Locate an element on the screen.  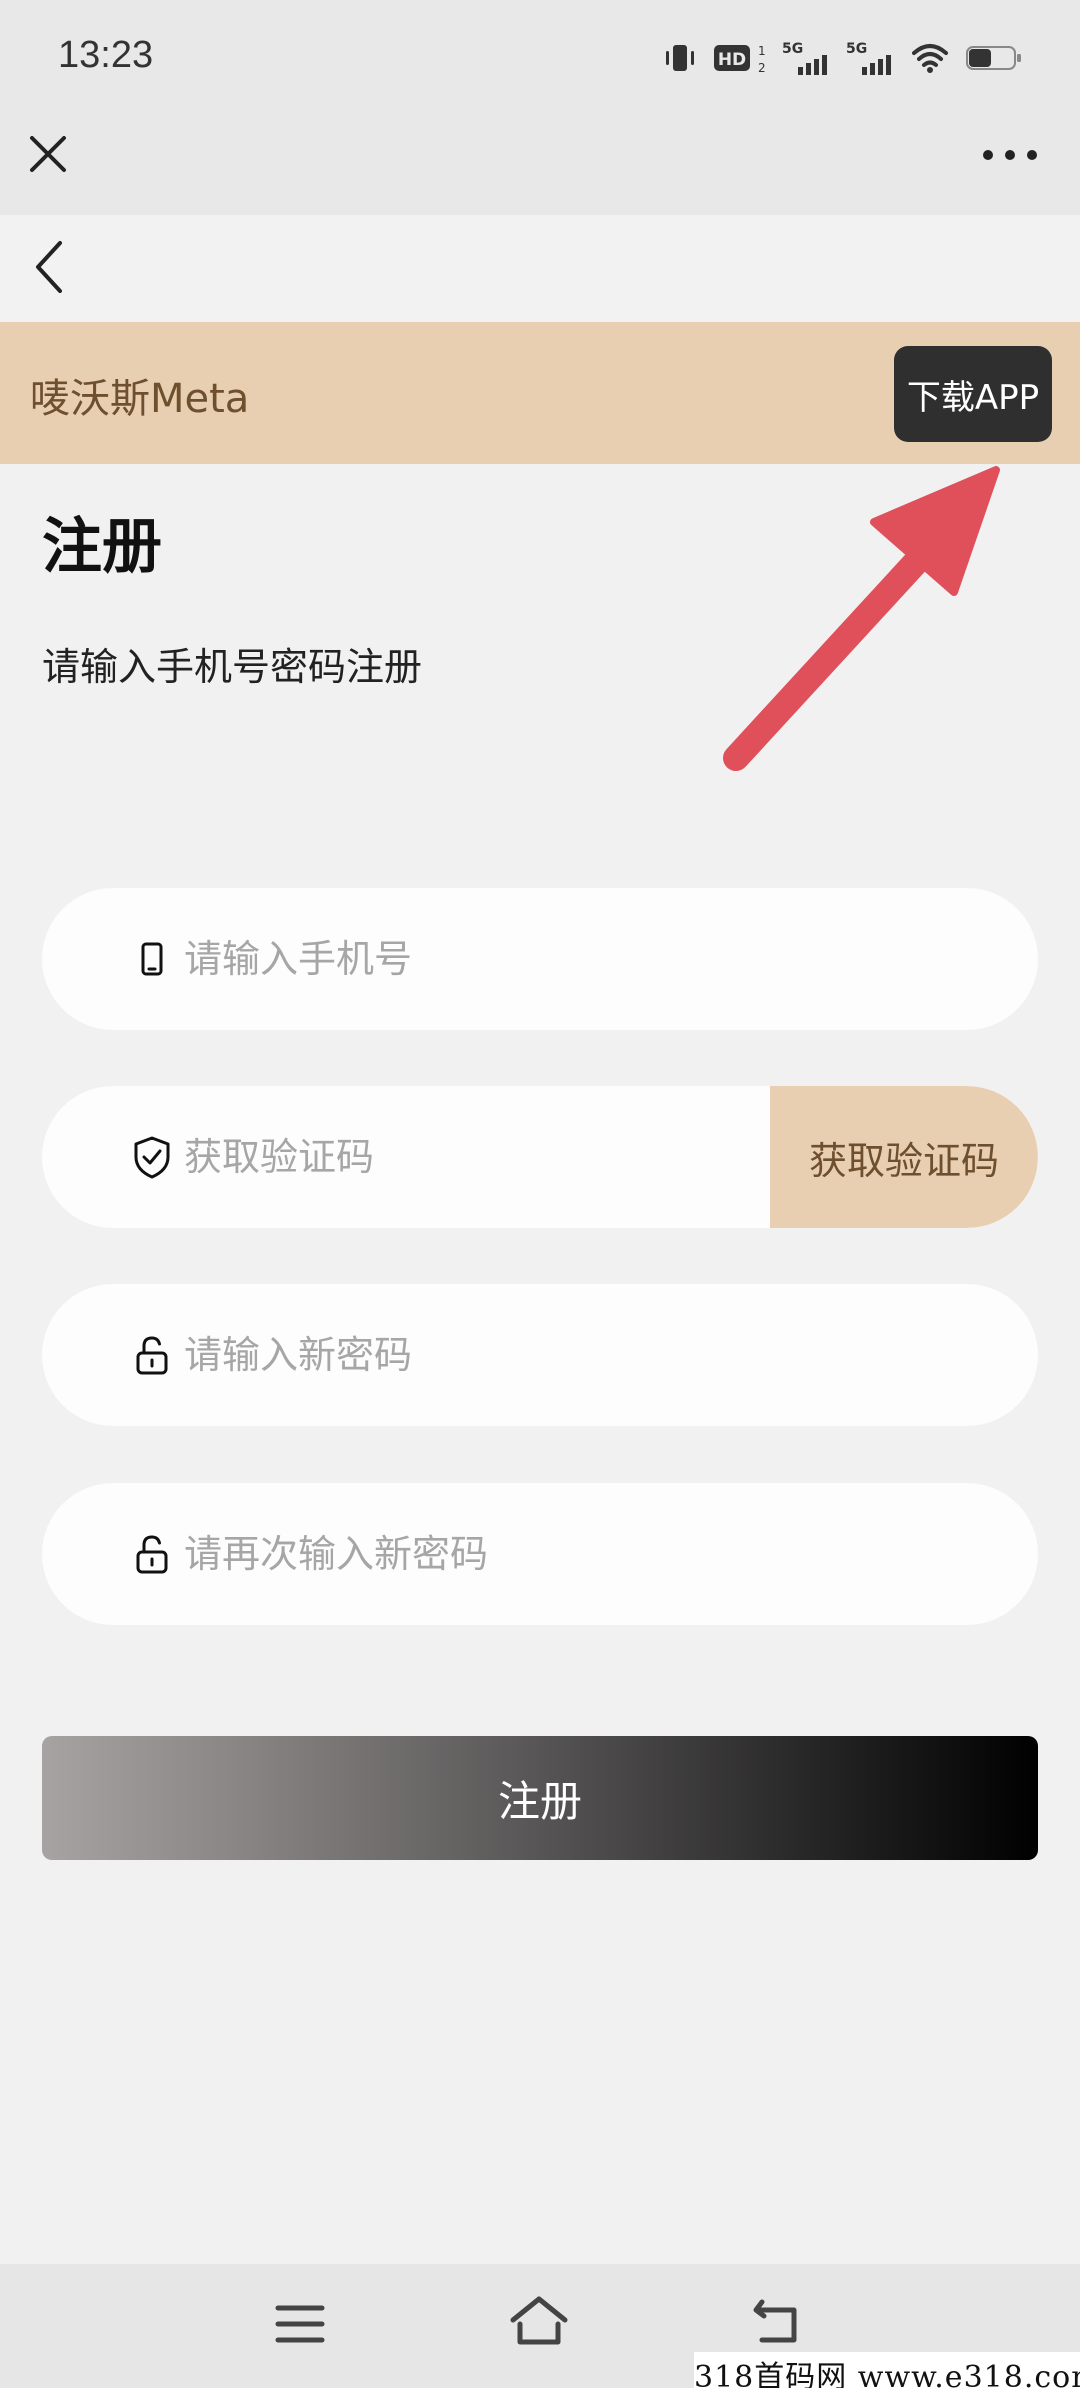
svg-text: 2 is located at coordinates (762, 68).